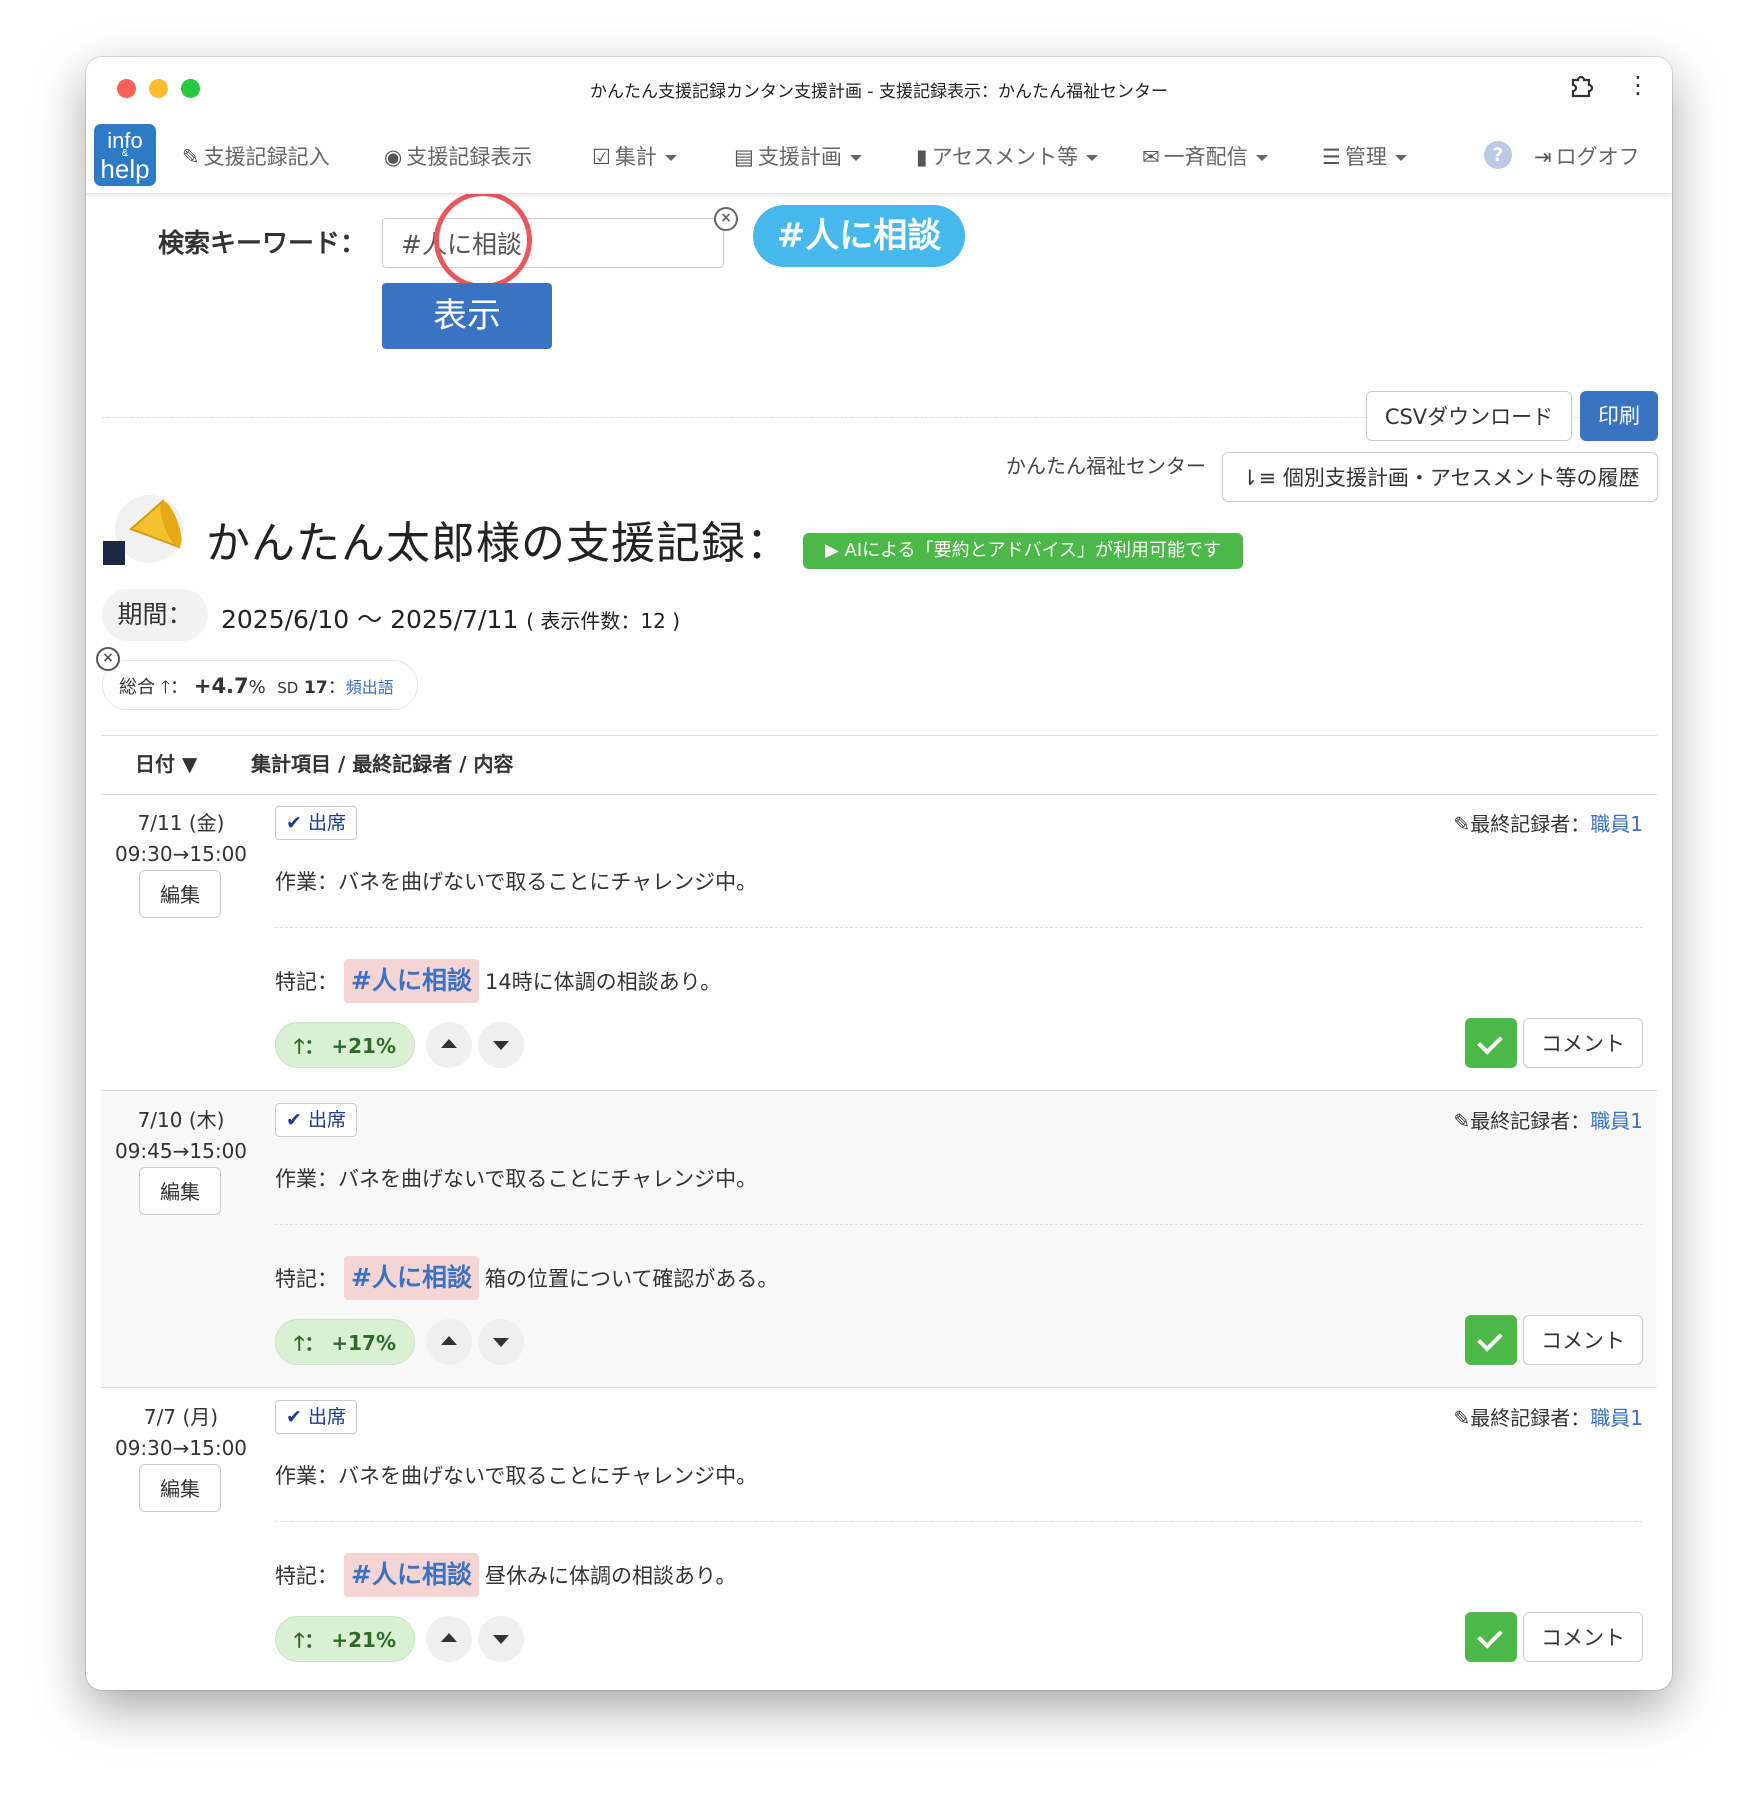  What do you see at coordinates (1638, 85) in the screenshot?
I see `browser-menu-icon: ⋮` at bounding box center [1638, 85].